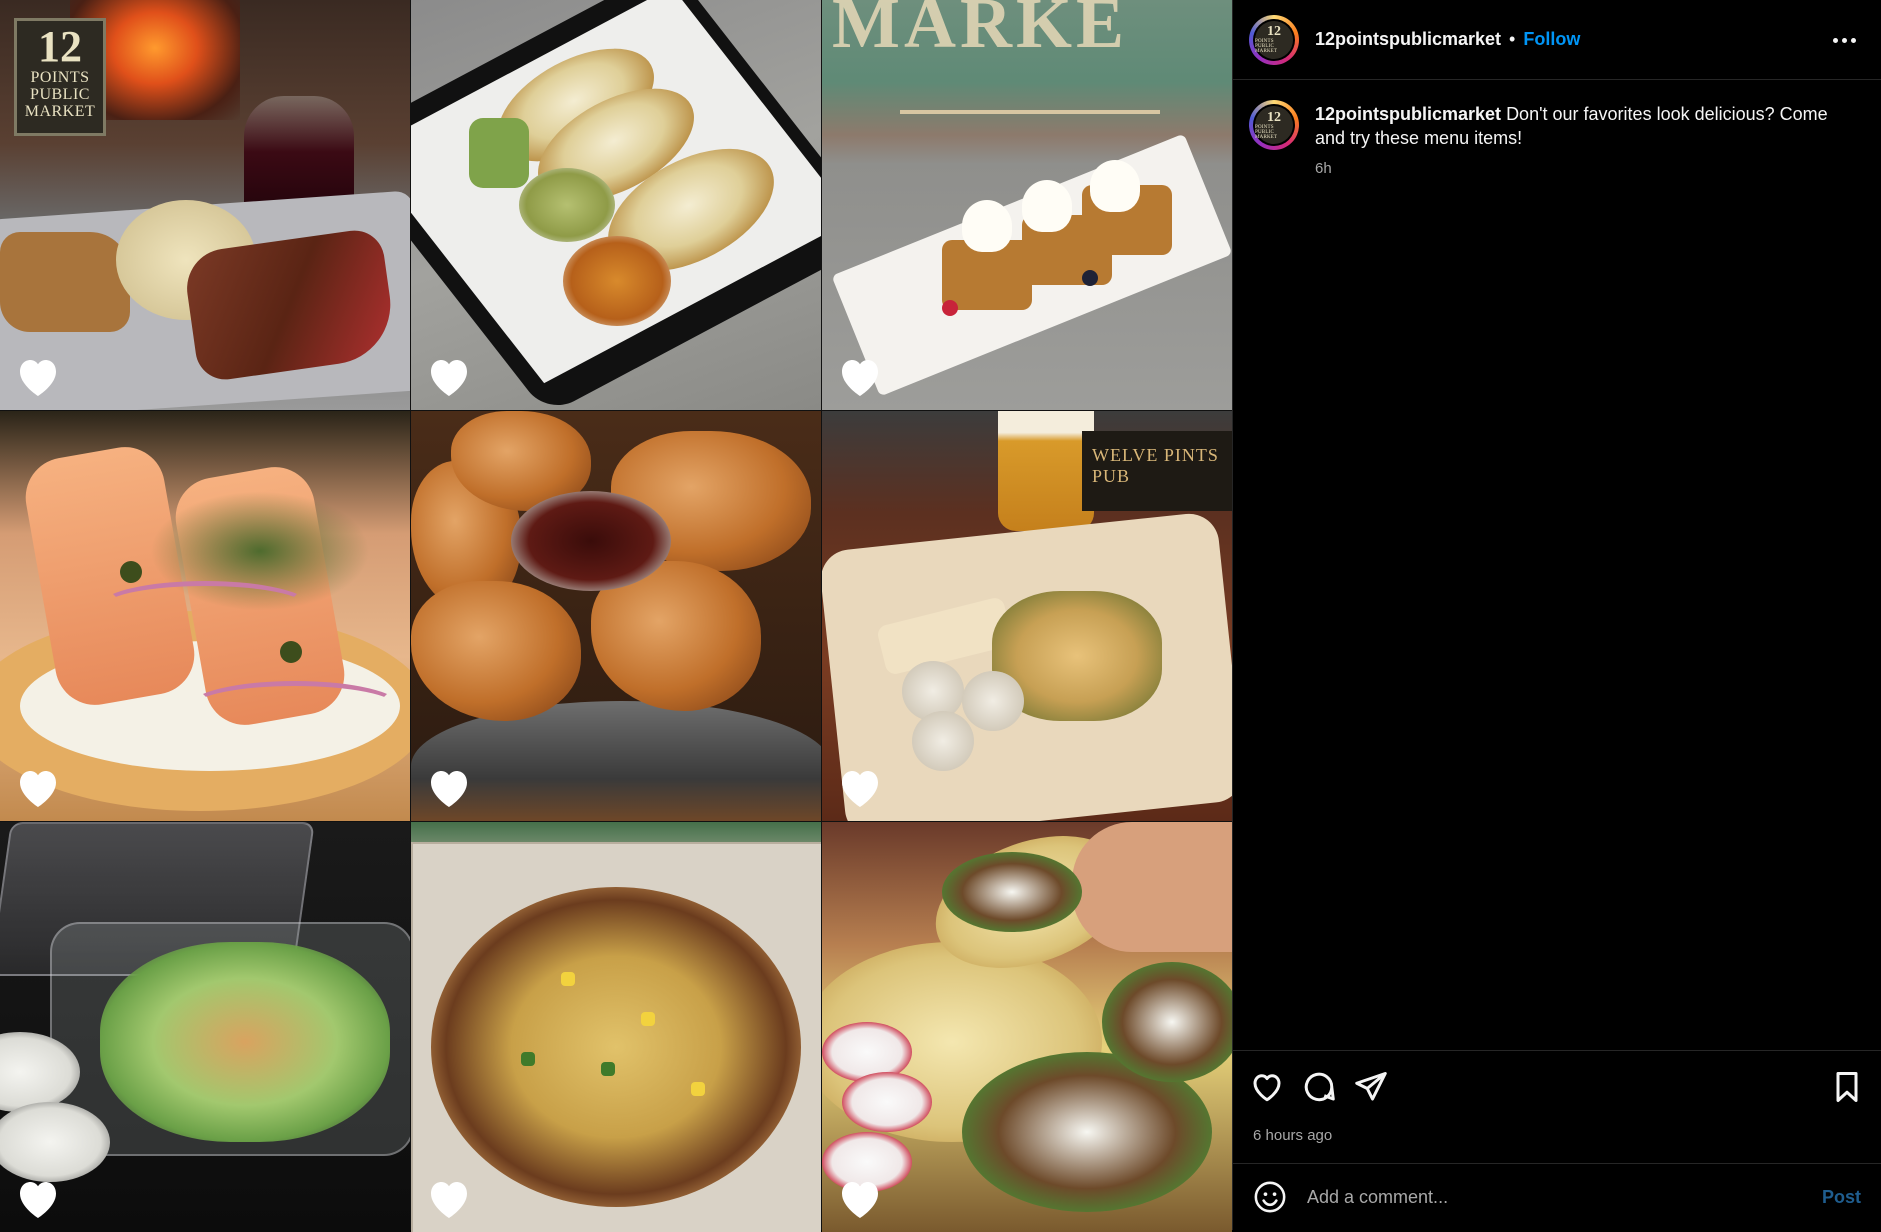 The width and height of the screenshot is (1881, 1232). I want to click on post-timestamp: 6 hours ago, so click(1292, 1135).